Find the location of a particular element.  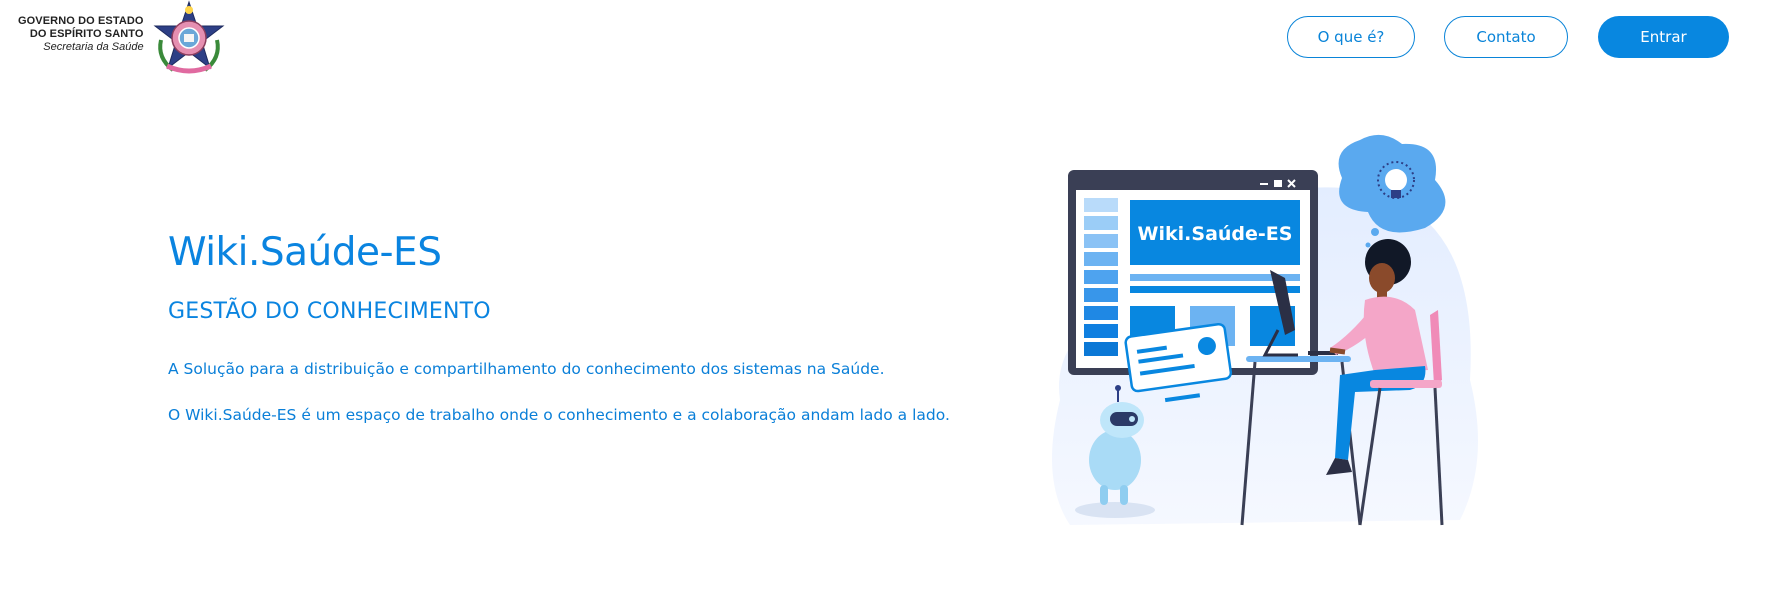

logo-line-secretariat: Secretaria da Saúde is located at coordinates (93, 47).